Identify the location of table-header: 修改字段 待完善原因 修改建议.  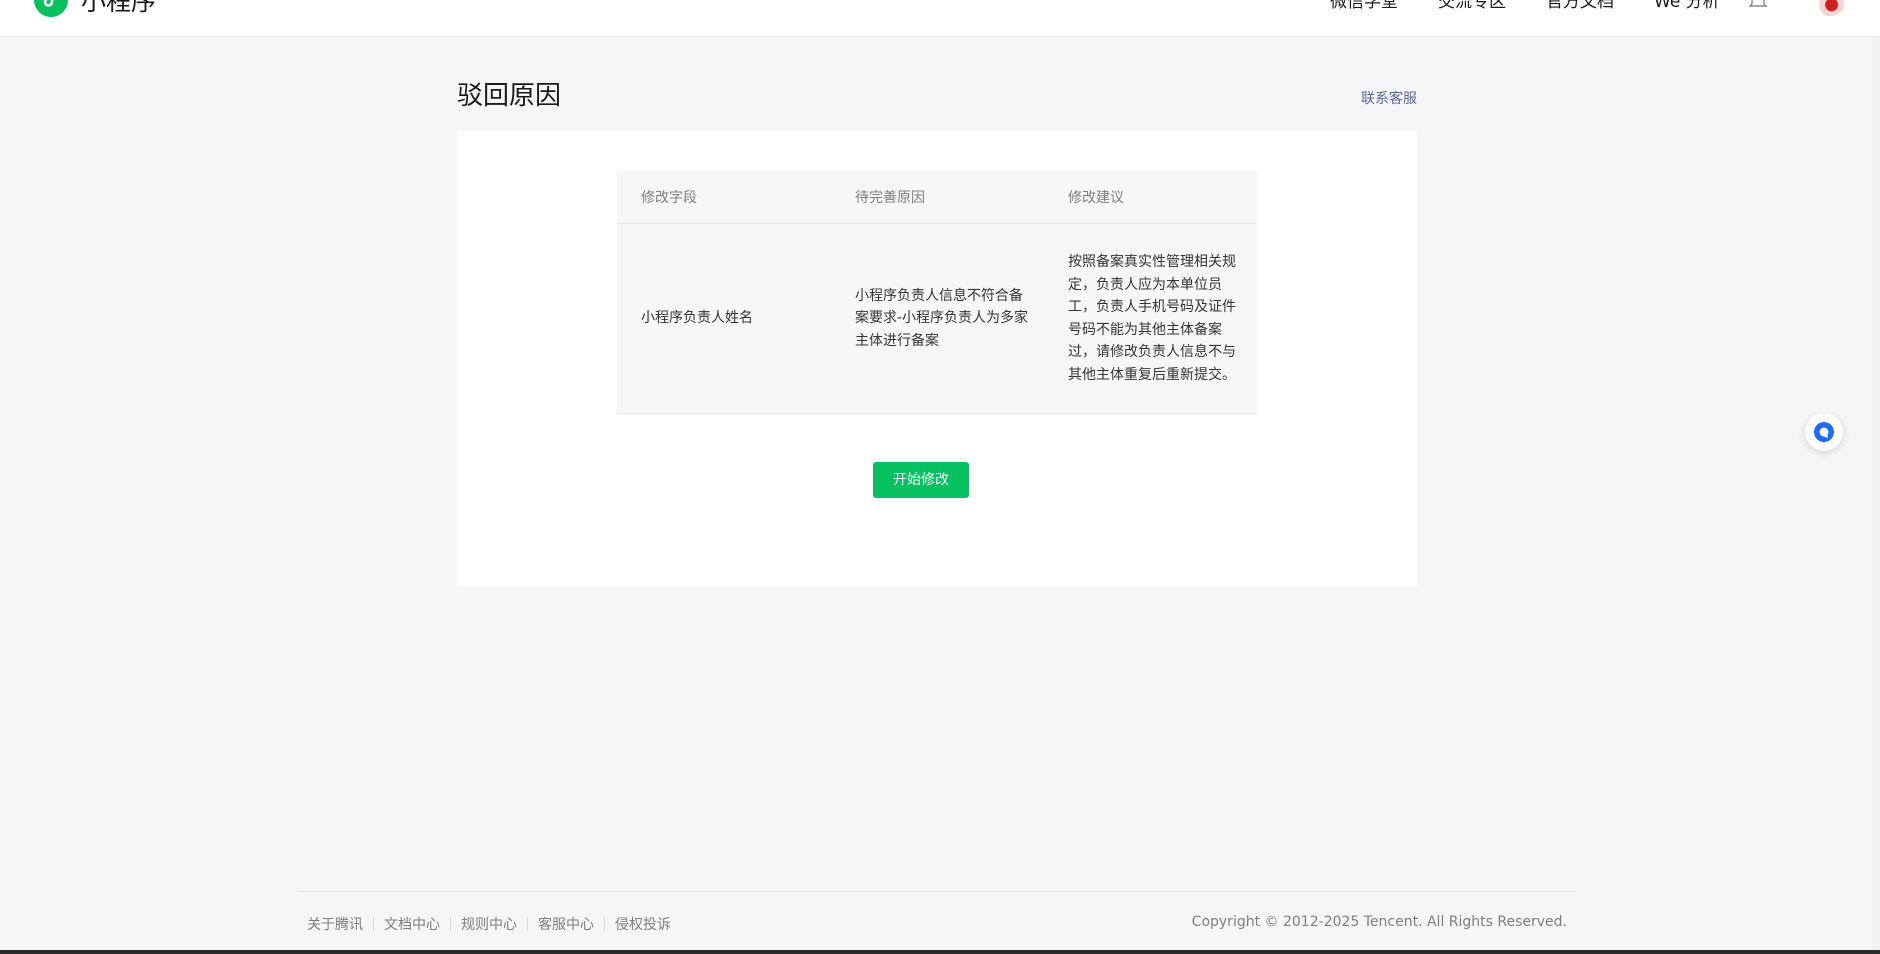
(937, 197).